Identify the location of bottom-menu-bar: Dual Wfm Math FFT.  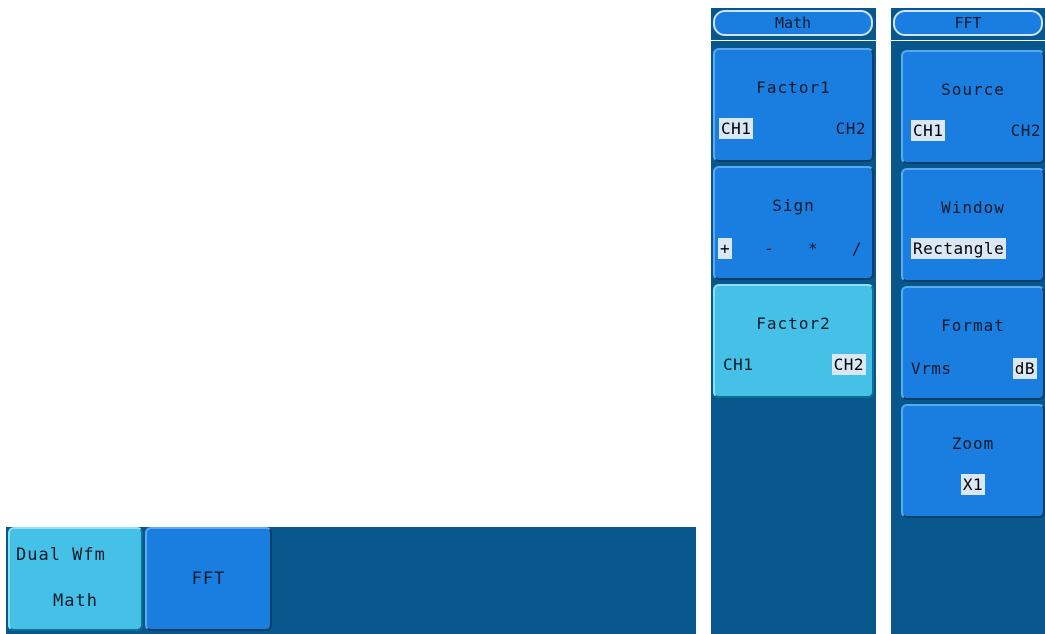
(351, 580).